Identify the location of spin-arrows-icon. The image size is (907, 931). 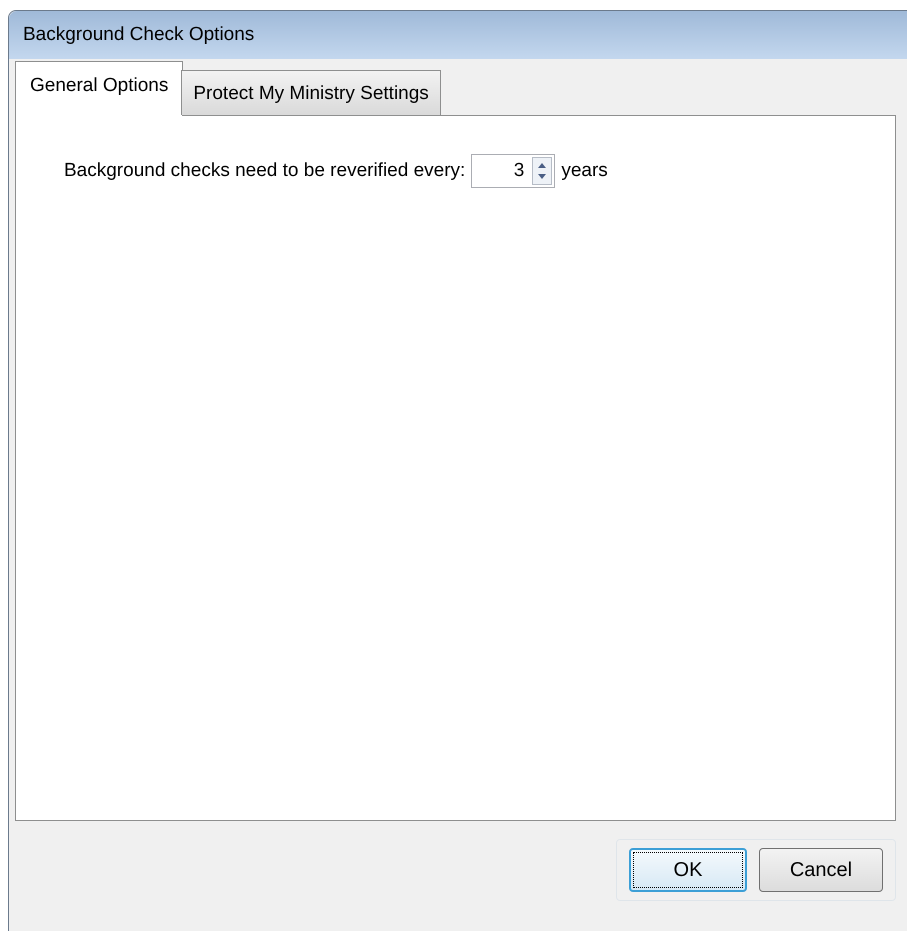
(542, 171).